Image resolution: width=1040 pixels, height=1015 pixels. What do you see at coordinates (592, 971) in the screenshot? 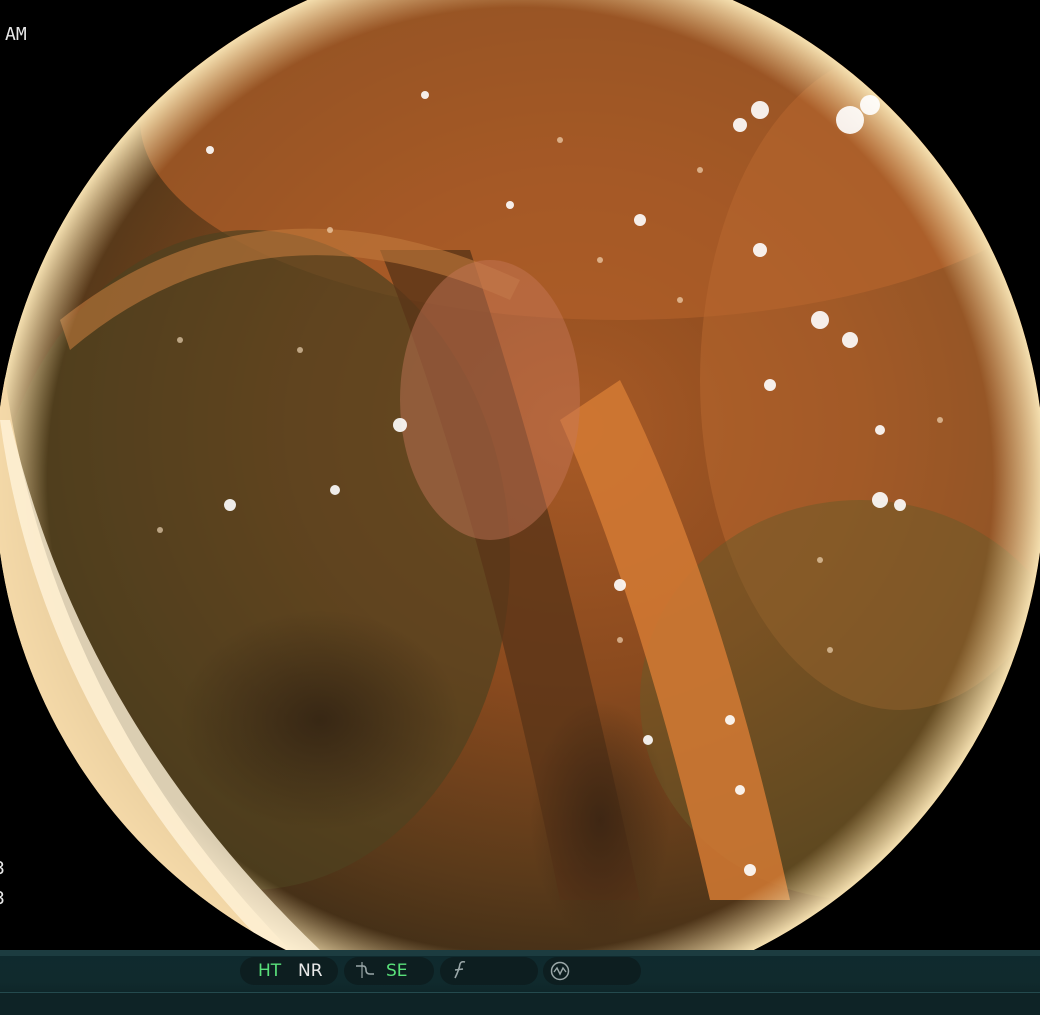
I see `mode-indicator` at bounding box center [592, 971].